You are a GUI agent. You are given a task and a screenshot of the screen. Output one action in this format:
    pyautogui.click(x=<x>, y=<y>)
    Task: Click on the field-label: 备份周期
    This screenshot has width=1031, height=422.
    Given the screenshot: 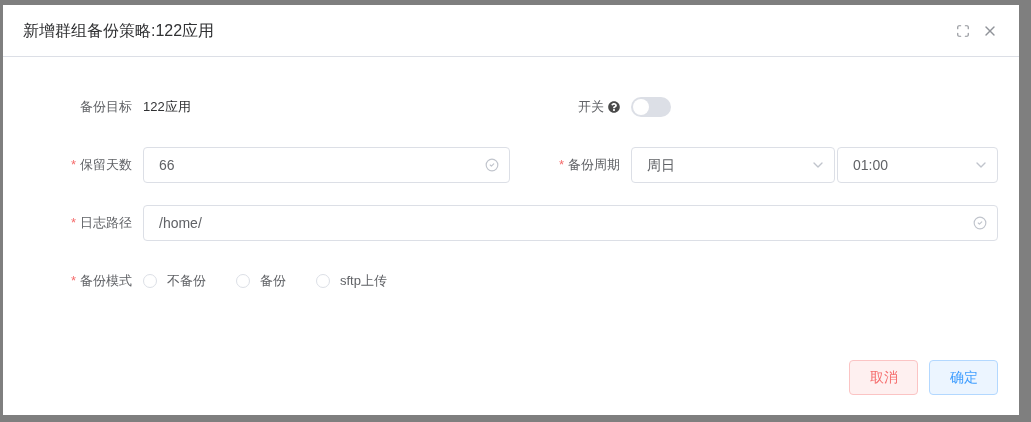 What is the action you would take?
    pyautogui.click(x=594, y=165)
    